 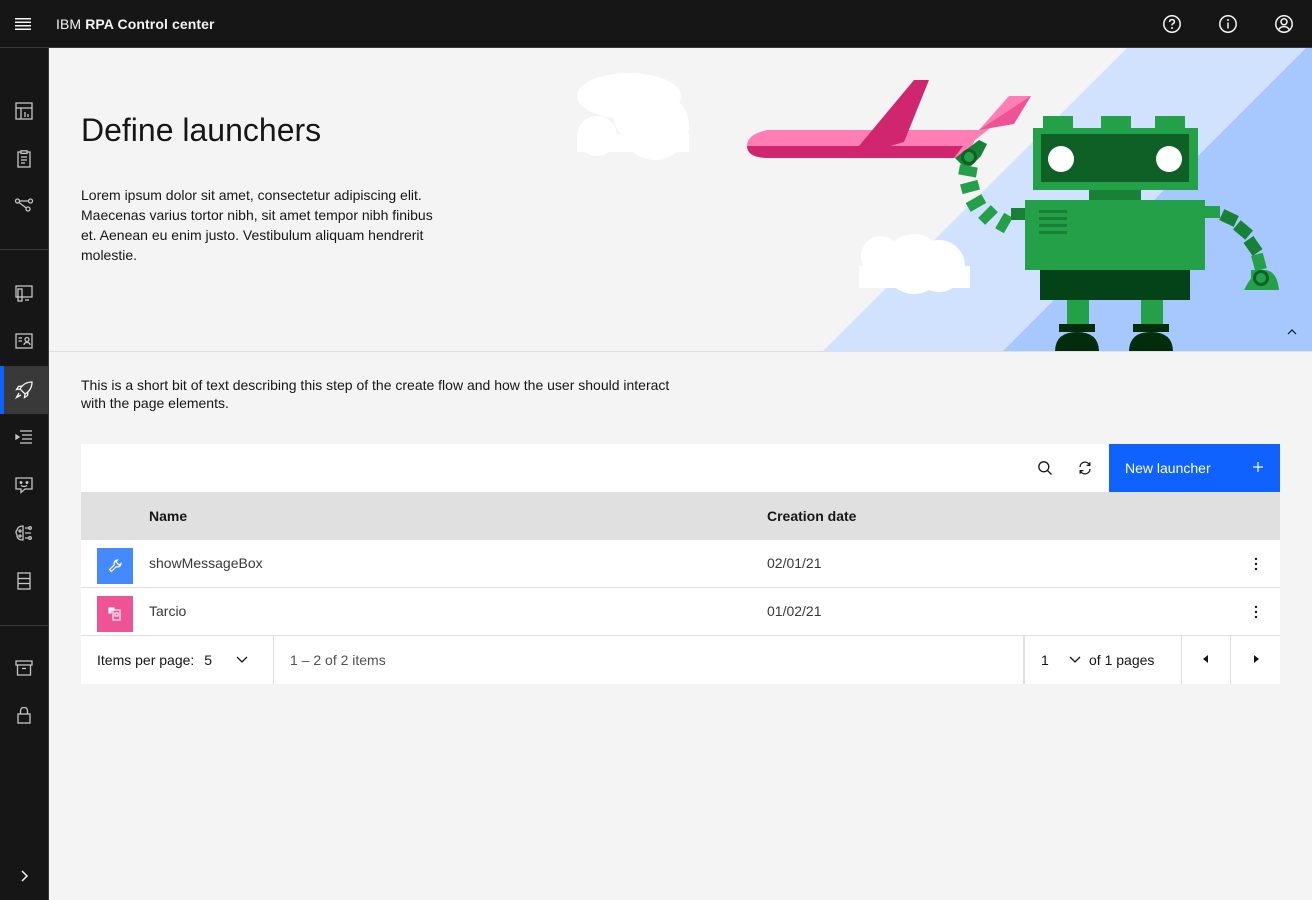 What do you see at coordinates (69, 23) in the screenshot?
I see `brand-prefix: IBM` at bounding box center [69, 23].